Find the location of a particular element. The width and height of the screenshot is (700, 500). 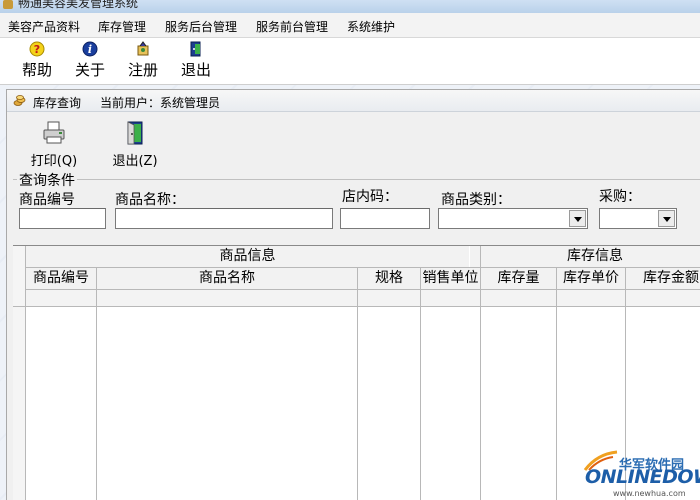

print-button: 打印(Q) is located at coordinates (54, 145).